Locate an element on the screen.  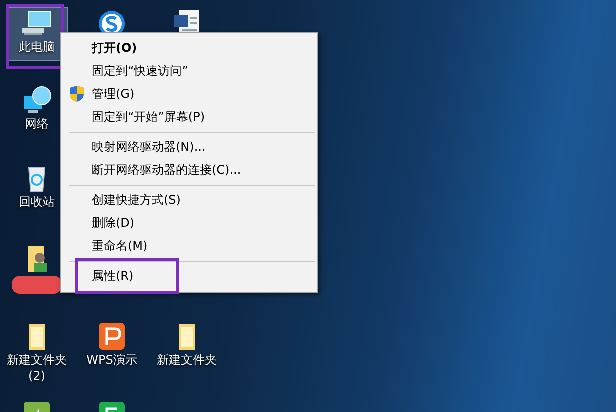
menu-item: 固定到“快速访问” is located at coordinates (140, 71).